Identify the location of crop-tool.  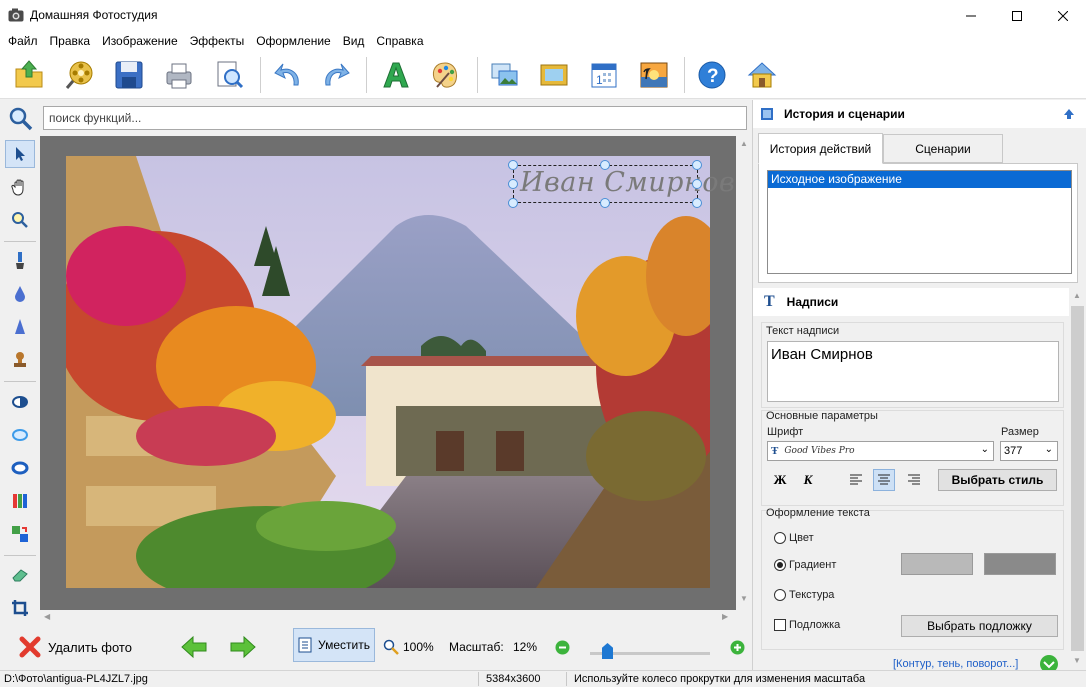
(20, 608).